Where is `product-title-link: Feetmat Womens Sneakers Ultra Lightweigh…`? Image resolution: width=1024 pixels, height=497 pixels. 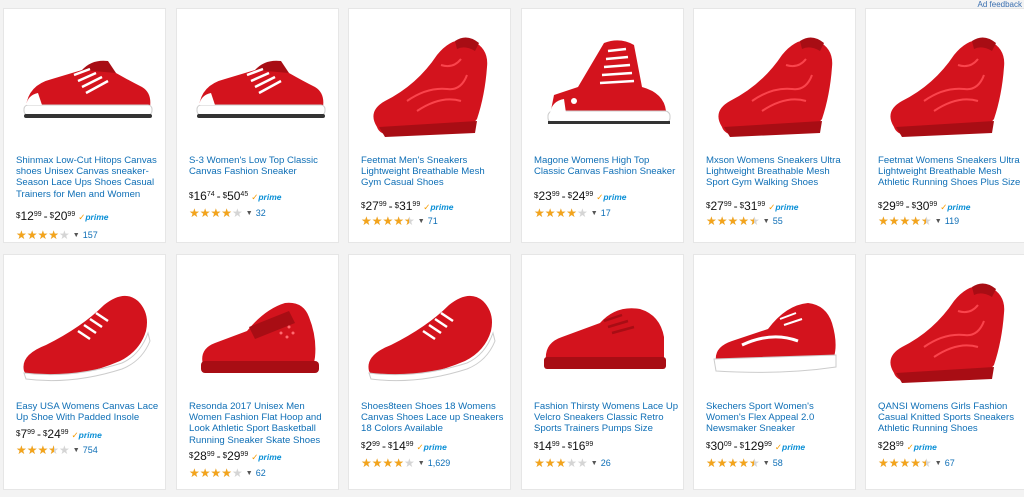
product-title-link: Feetmat Womens Sneakers Ultra Lightweigh… is located at coordinates (951, 172).